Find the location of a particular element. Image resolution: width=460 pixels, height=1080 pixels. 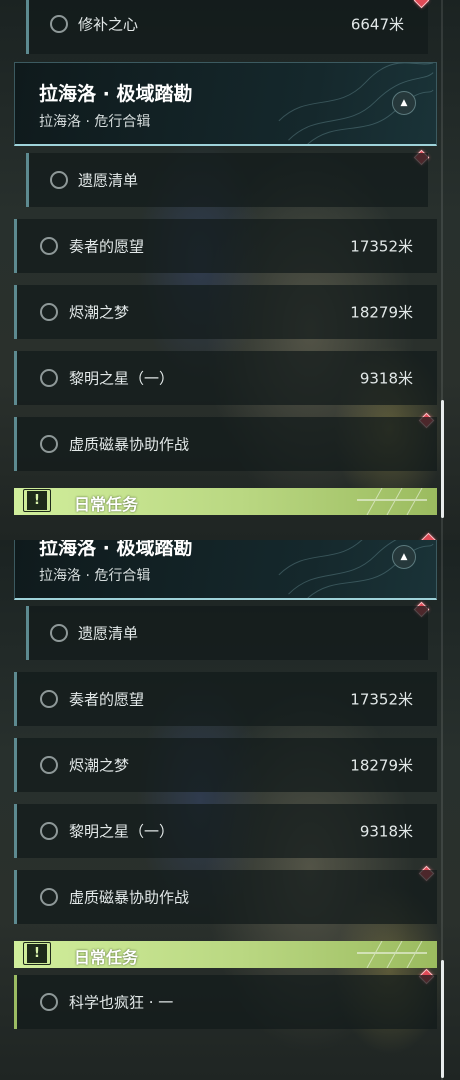

quest-distance: 6647米 is located at coordinates (377, 24).